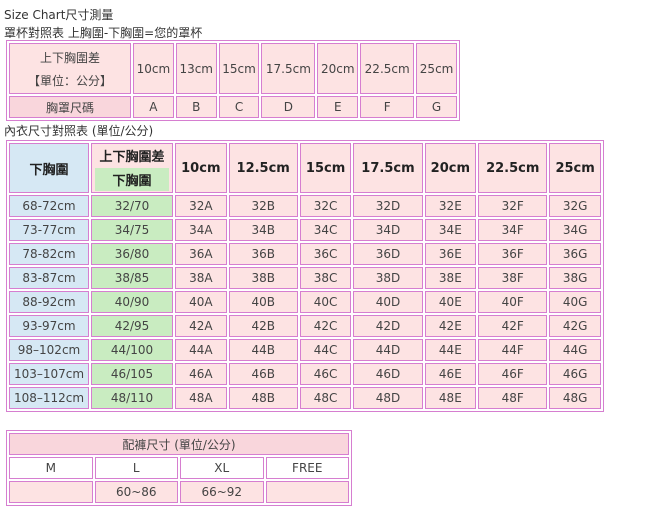 This screenshot has width=664, height=508. Describe the element at coordinates (263, 302) in the screenshot. I see `bra-size-cell: 40B` at that location.